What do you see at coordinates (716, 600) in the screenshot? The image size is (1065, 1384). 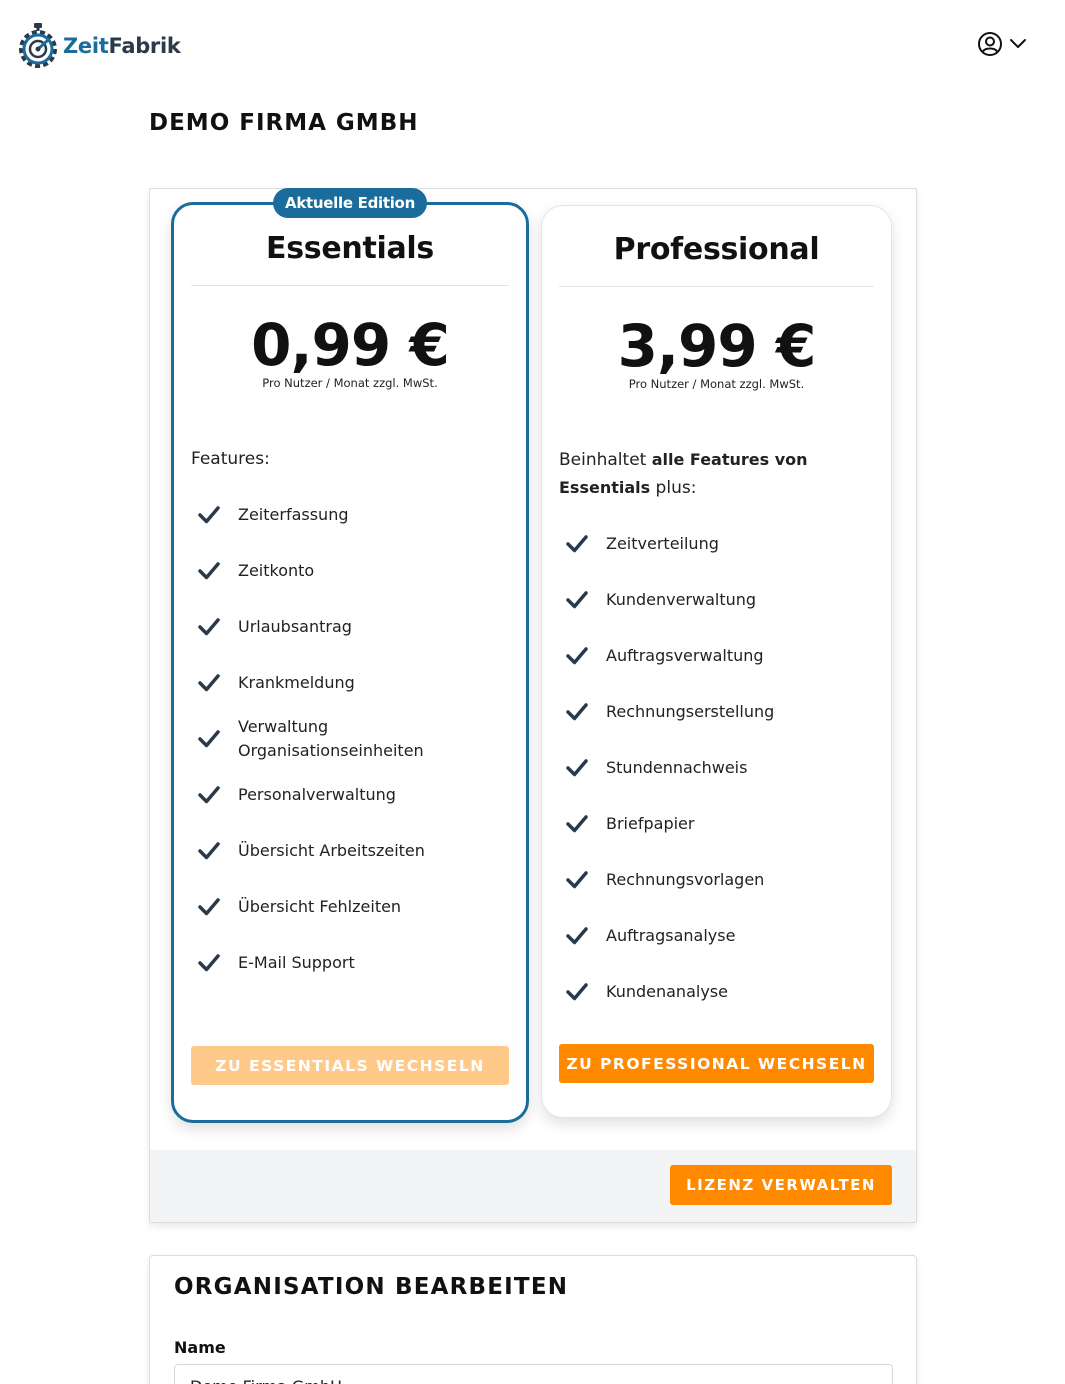 I see `feature-item: Kundenverwaltung` at bounding box center [716, 600].